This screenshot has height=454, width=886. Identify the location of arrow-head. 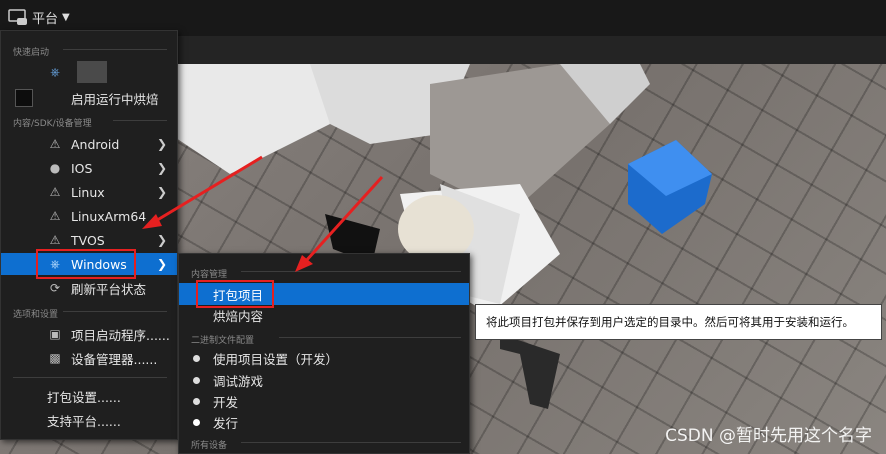
(152, 221).